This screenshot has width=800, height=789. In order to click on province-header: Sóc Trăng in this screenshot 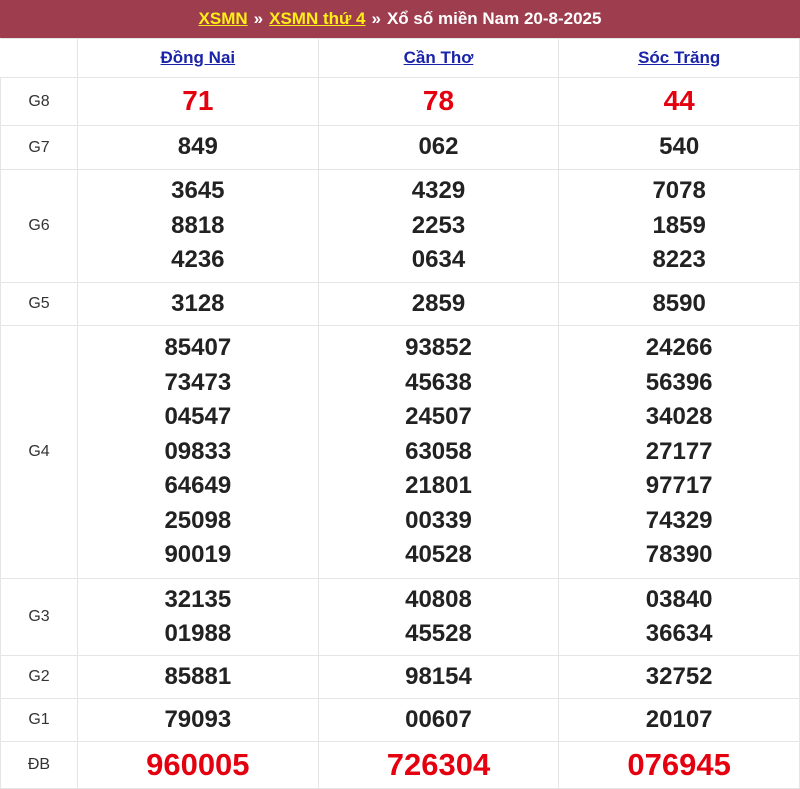, I will do `click(679, 58)`.